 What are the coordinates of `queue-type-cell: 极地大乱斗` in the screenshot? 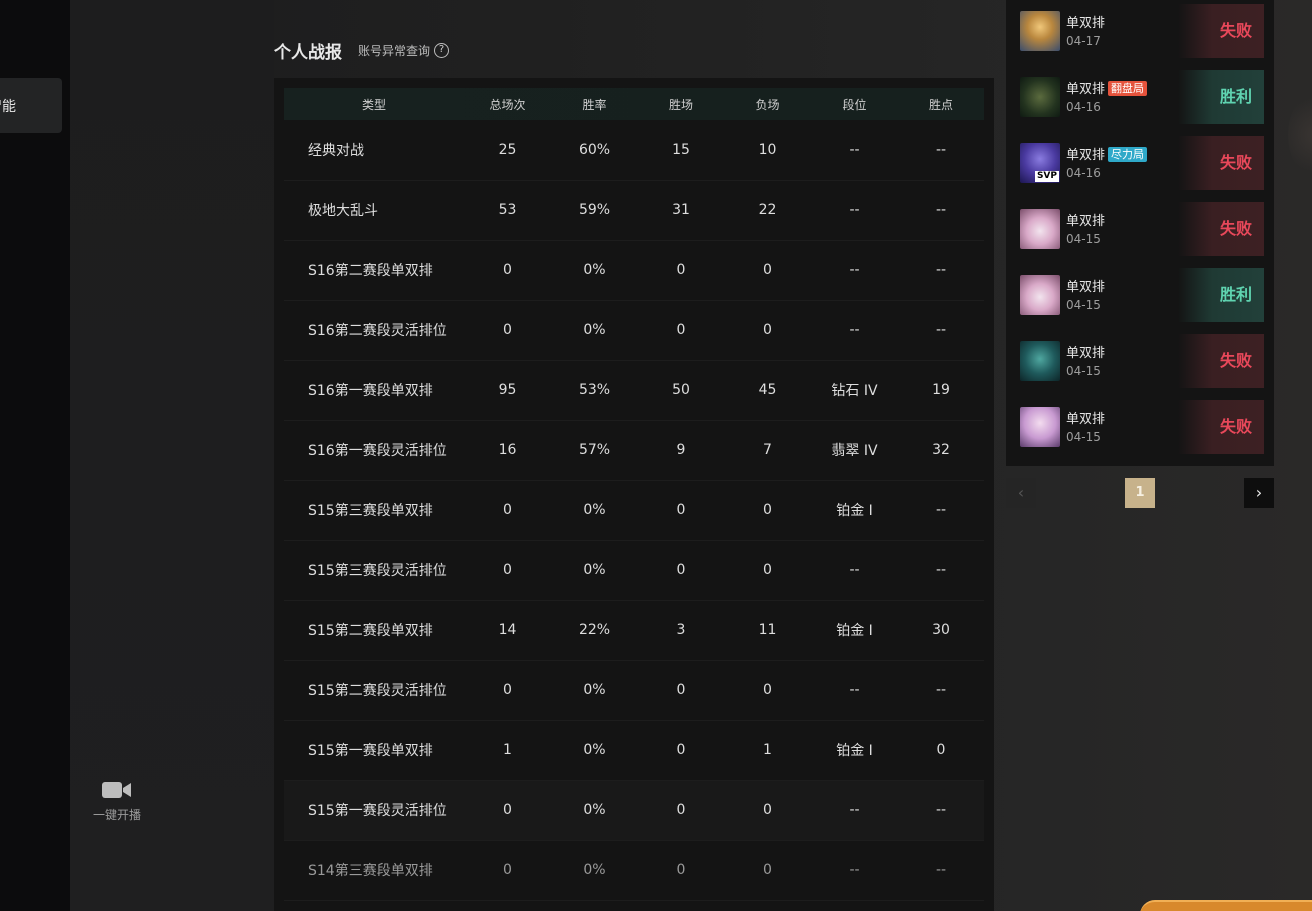 It's located at (343, 211).